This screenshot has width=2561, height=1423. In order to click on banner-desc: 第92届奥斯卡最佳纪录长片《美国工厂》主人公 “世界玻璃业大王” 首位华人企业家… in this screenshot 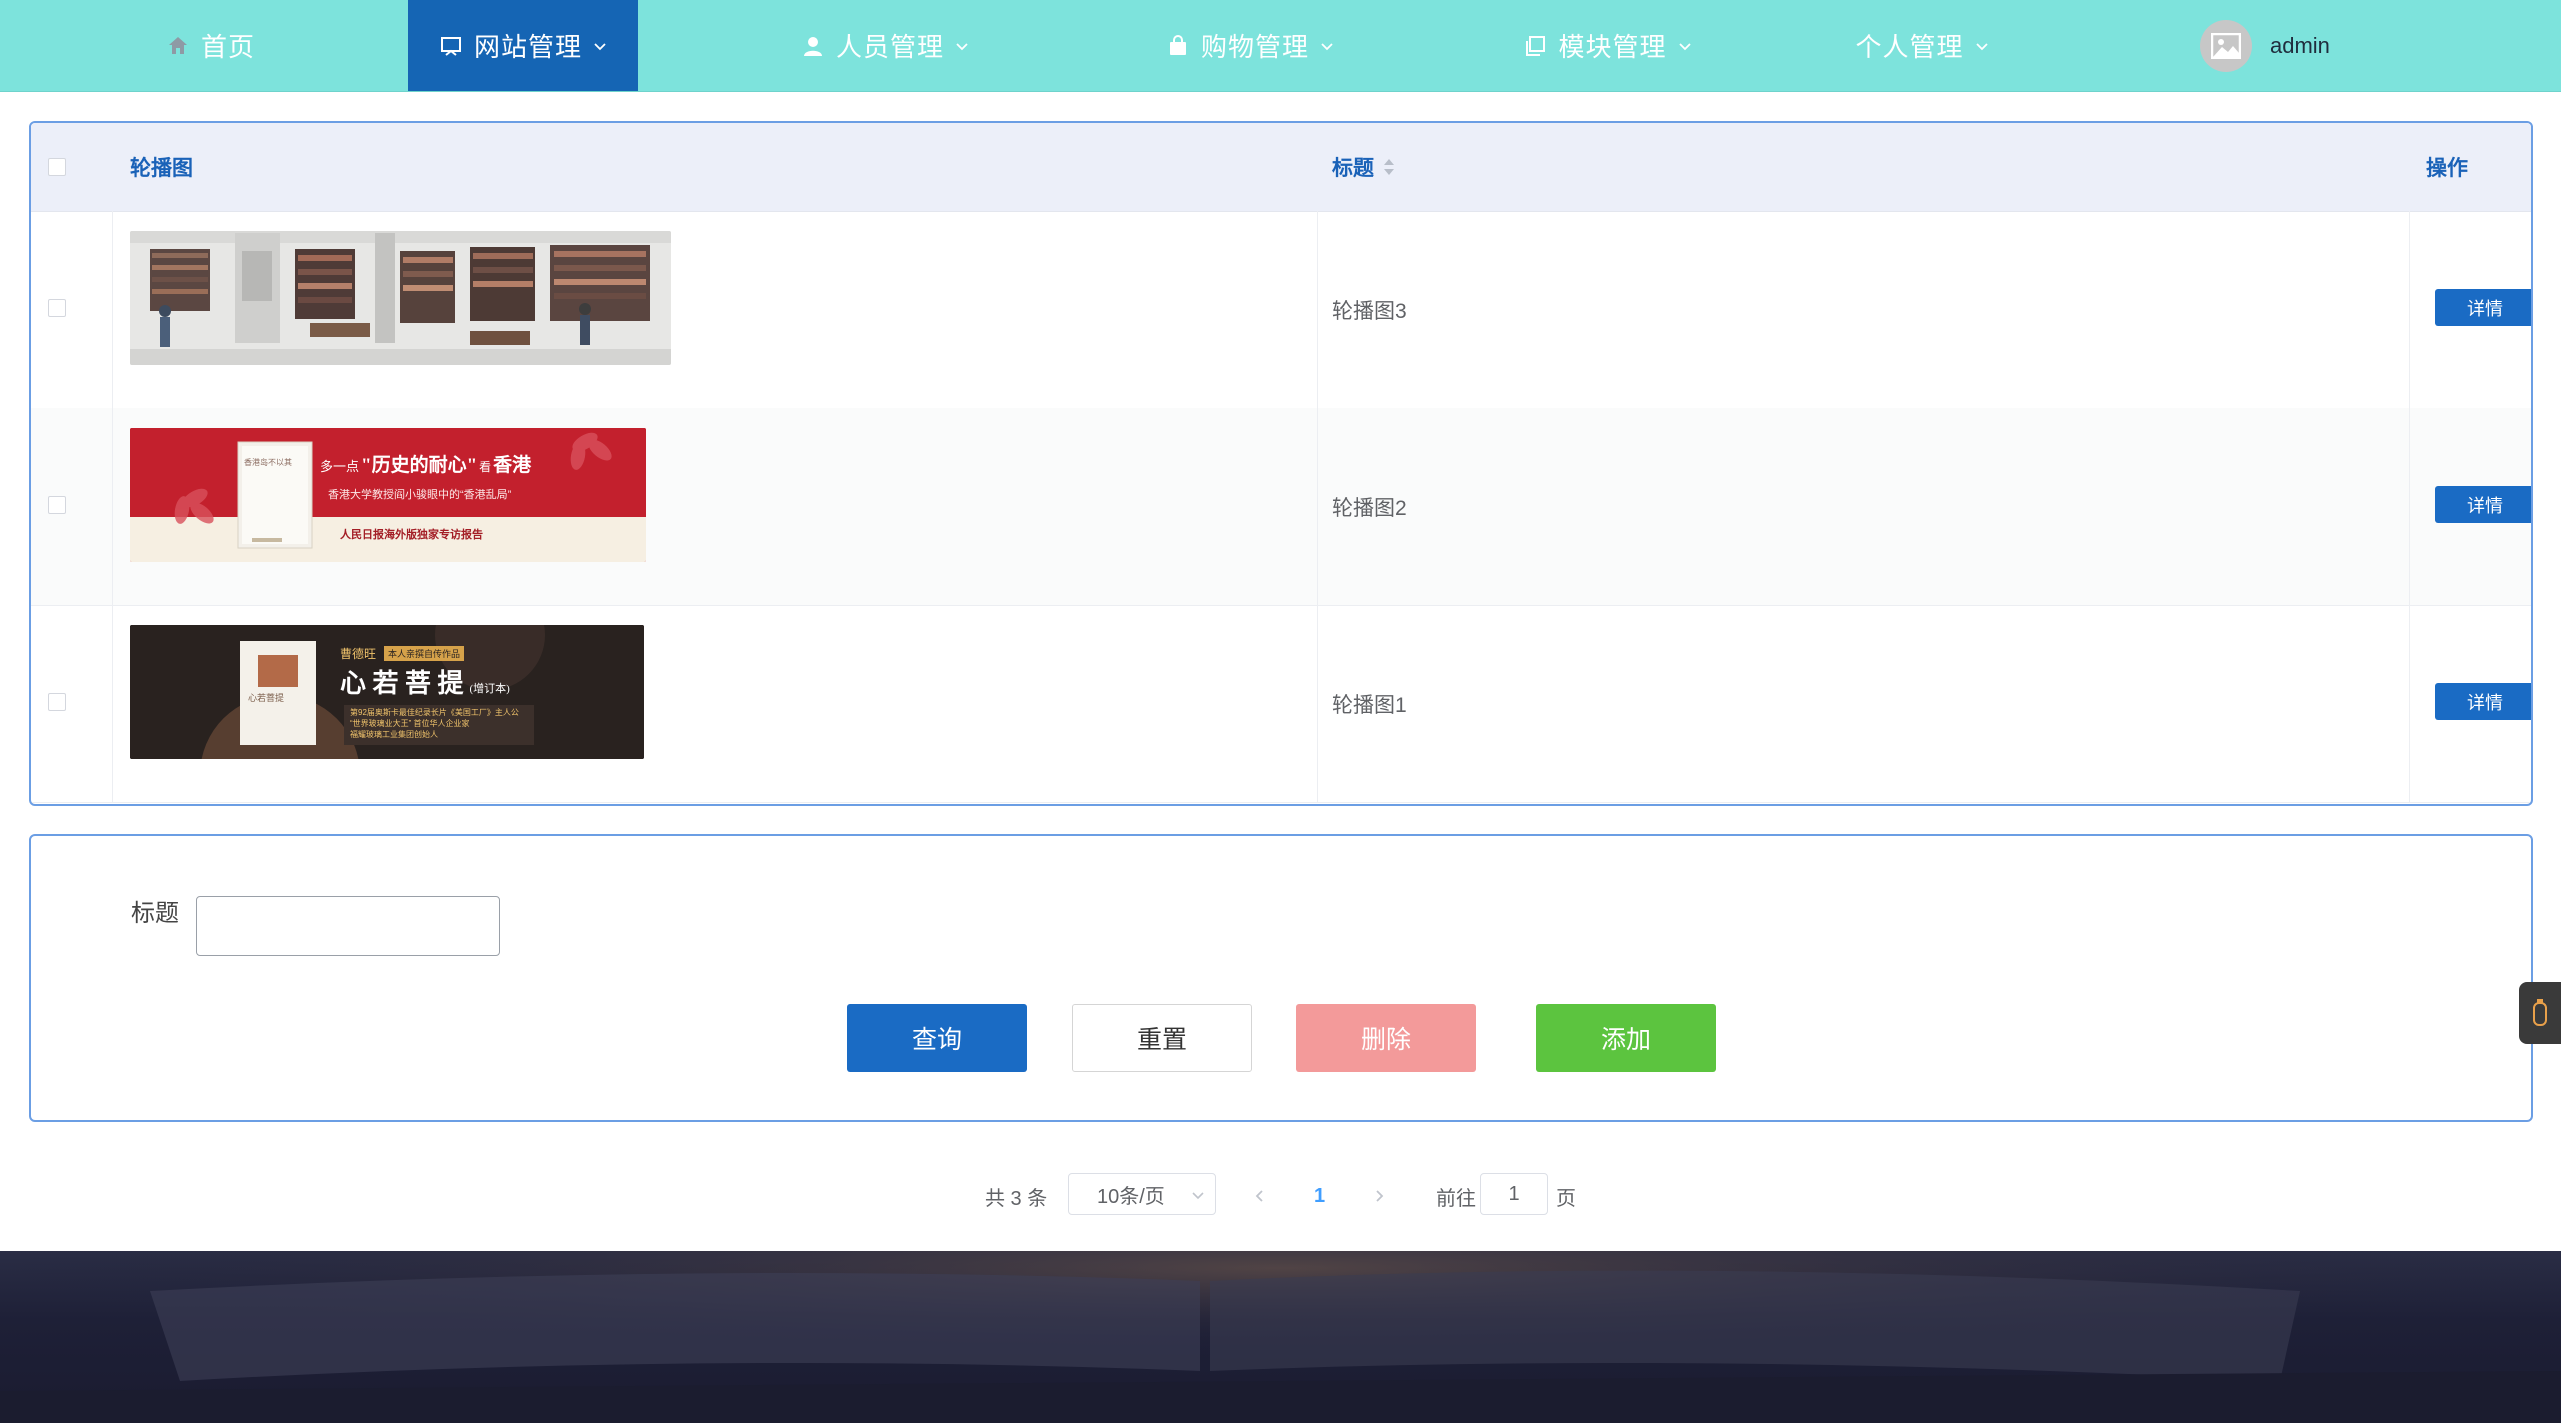, I will do `click(434, 723)`.